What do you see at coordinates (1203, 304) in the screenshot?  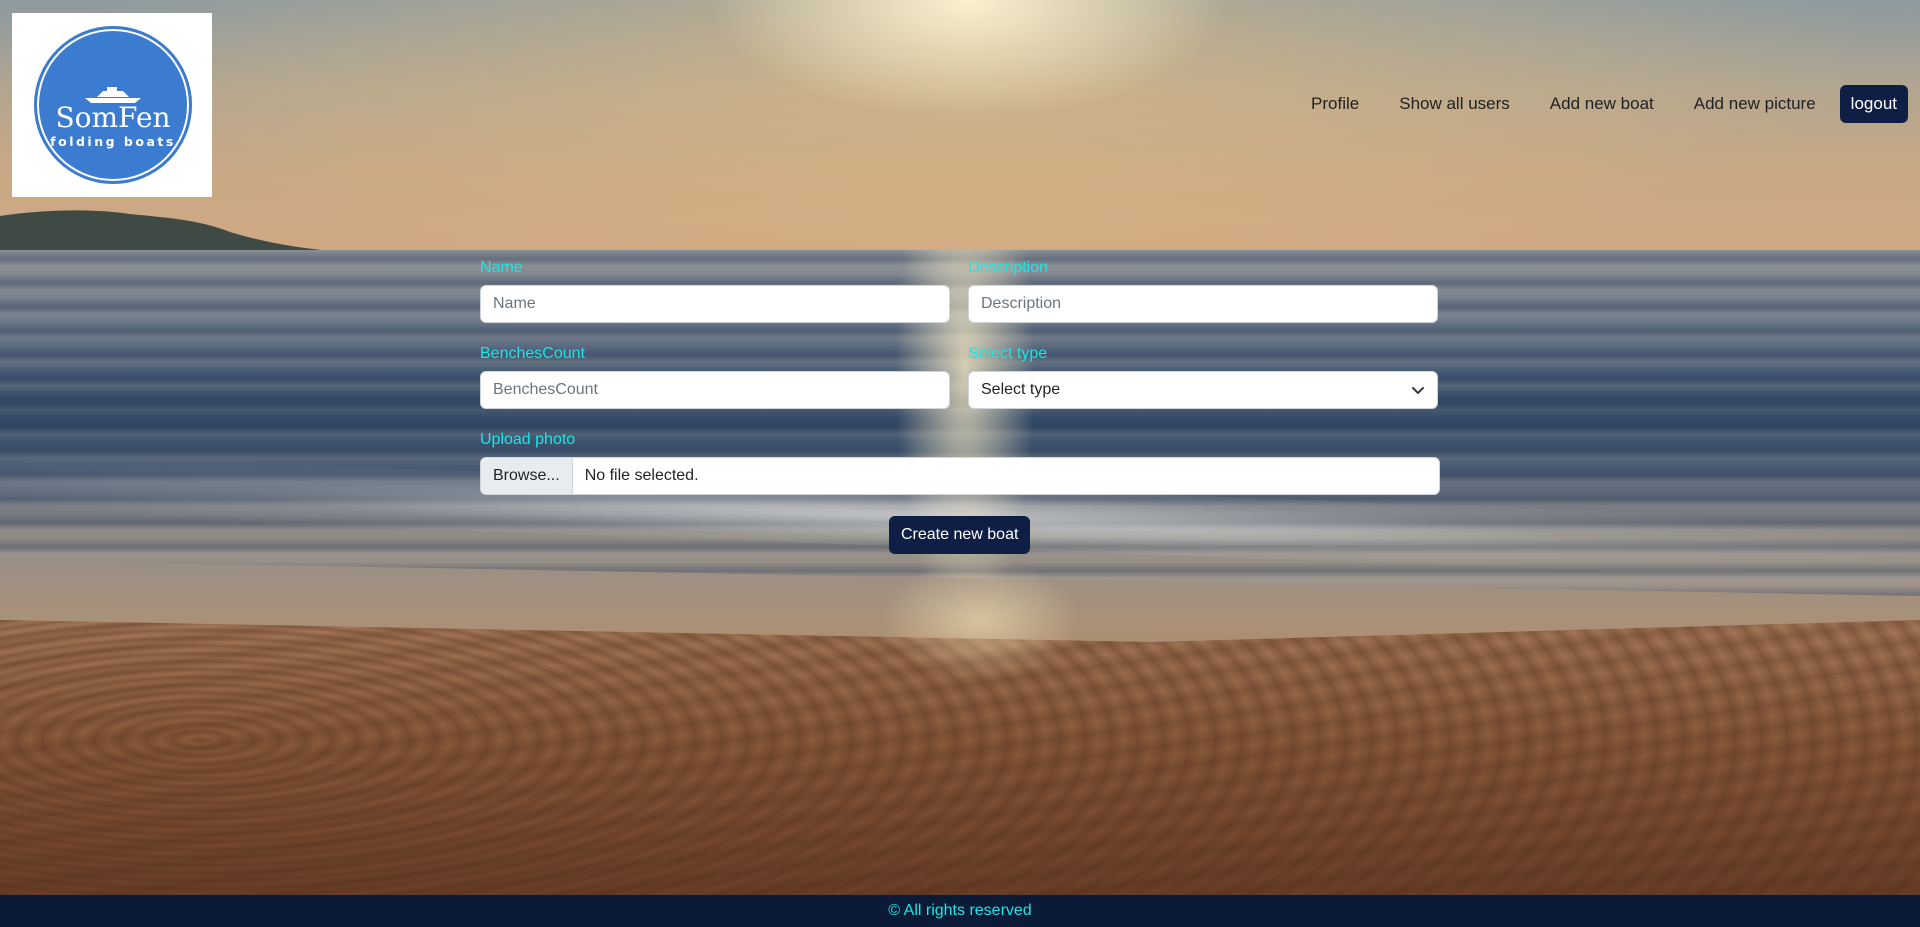 I see `description-input` at bounding box center [1203, 304].